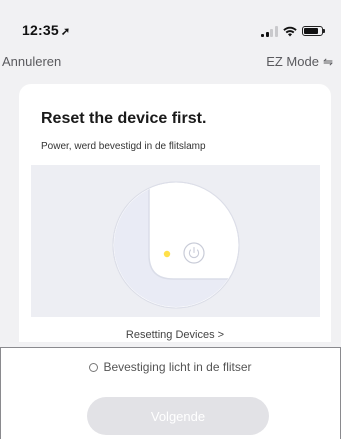 Image resolution: width=341 pixels, height=439 pixels. What do you see at coordinates (327, 61) in the screenshot?
I see `swap-icon: ⇋` at bounding box center [327, 61].